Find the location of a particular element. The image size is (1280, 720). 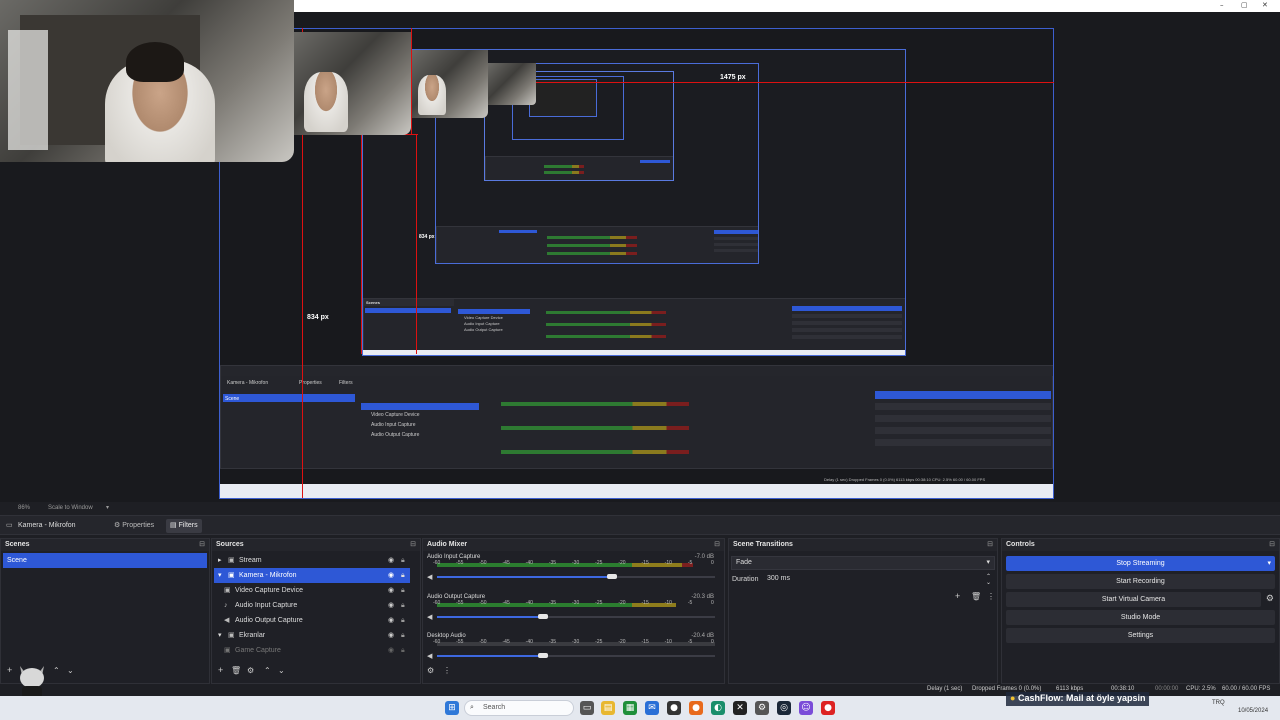

duration-input: 300 ms ⌃ ⌄ is located at coordinates (879, 580).